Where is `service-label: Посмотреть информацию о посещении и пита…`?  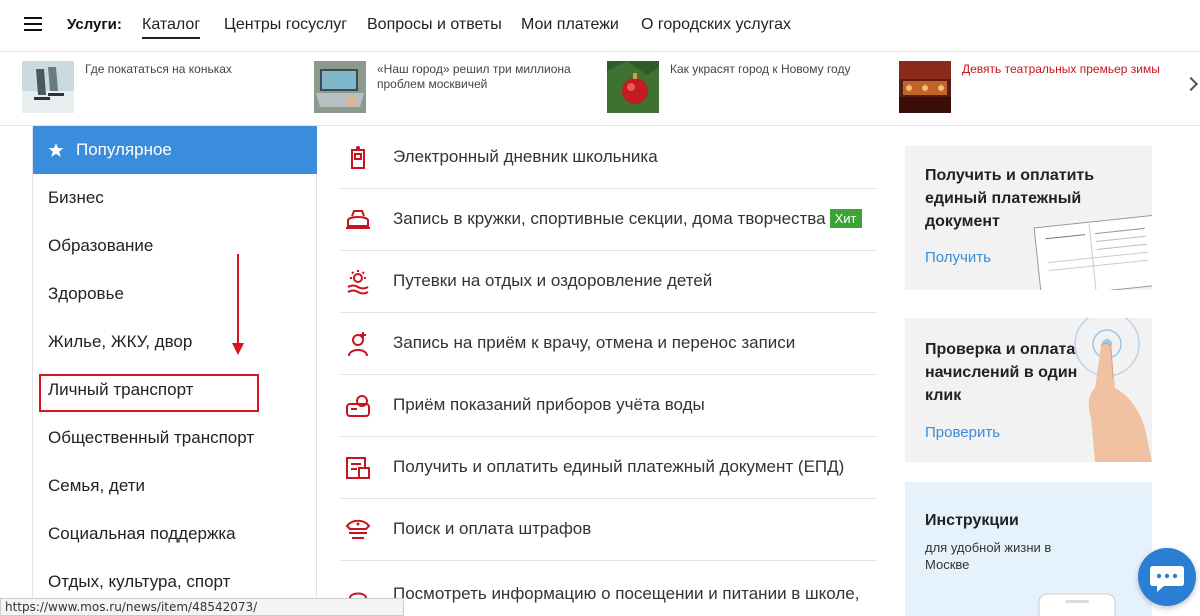 service-label: Посмотреть информацию о посещении и пита… is located at coordinates (626, 600).